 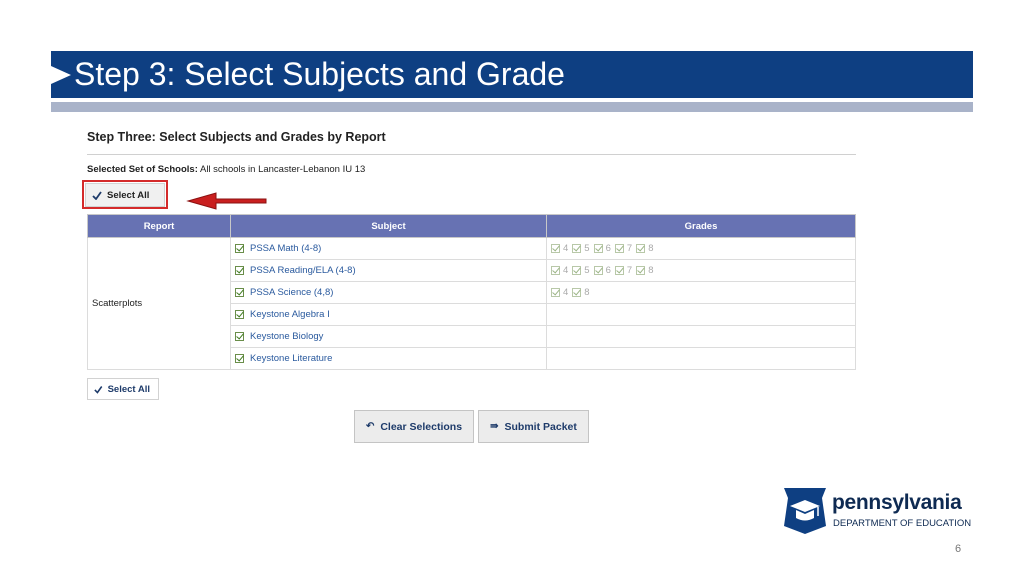 I want to click on schools-label: Selected Set of Schools:, so click(x=142, y=169).